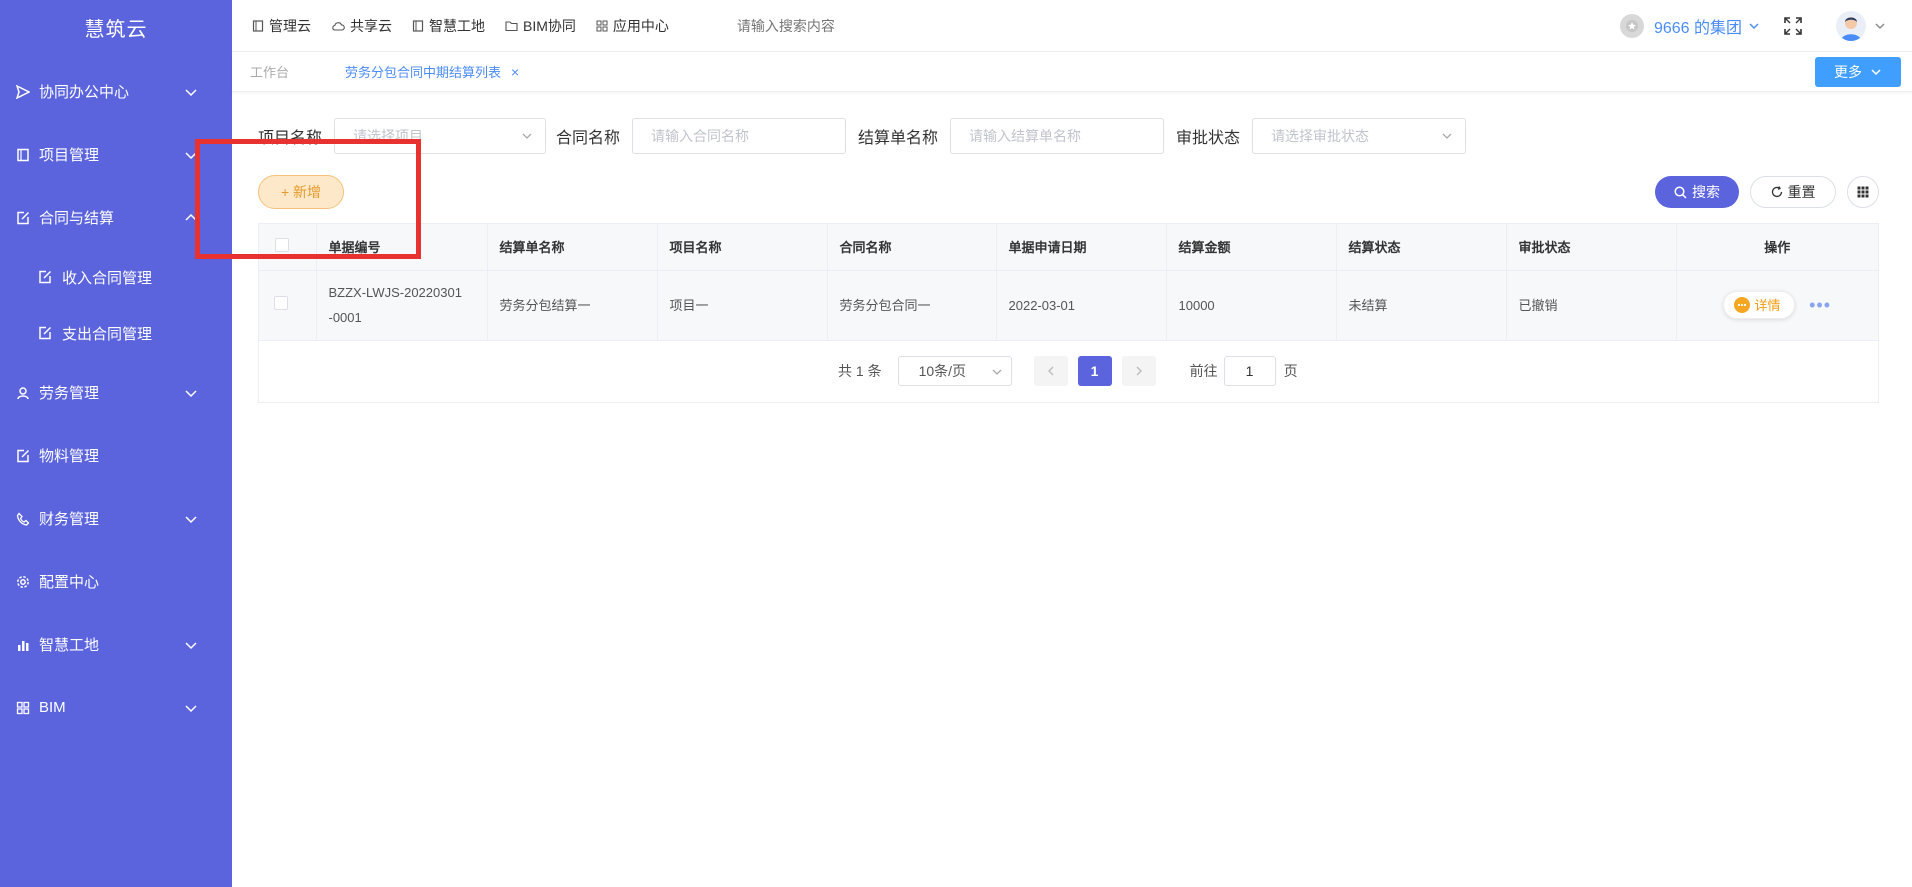 The width and height of the screenshot is (1912, 887). I want to click on more-button: 更多, so click(1858, 72).